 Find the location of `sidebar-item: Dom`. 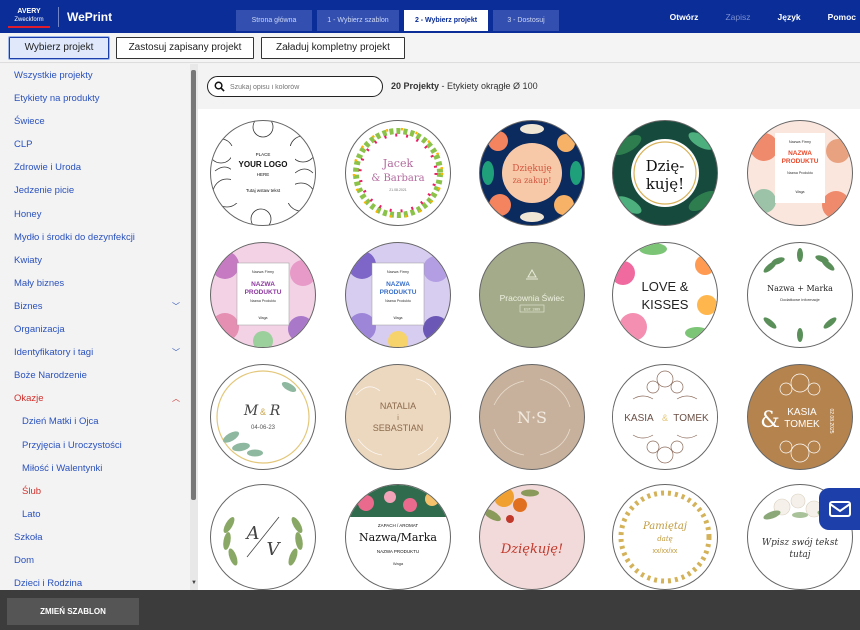

sidebar-item: Dom is located at coordinates (95, 560).